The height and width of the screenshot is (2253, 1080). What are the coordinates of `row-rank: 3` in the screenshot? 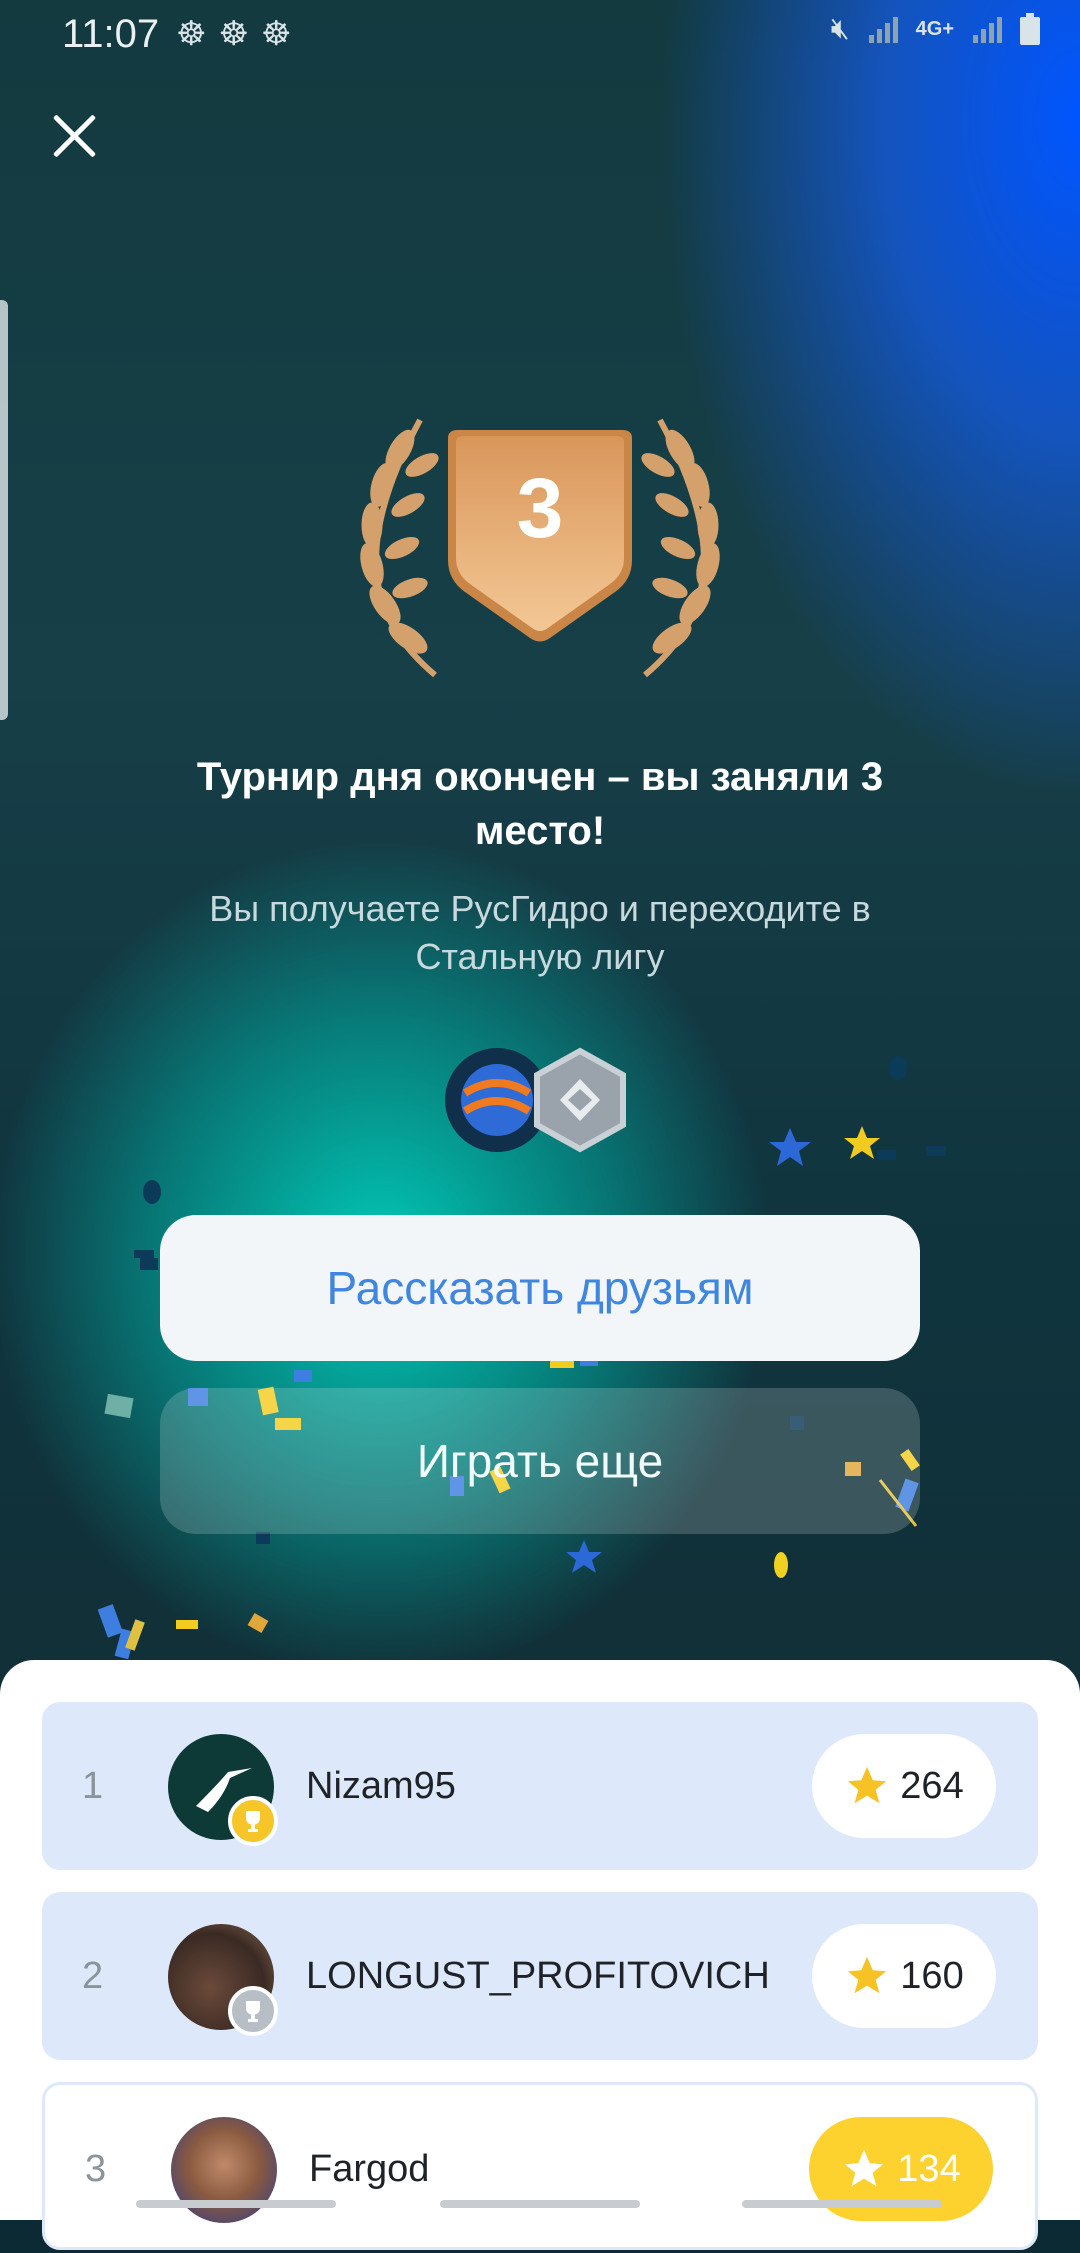 It's located at (96, 2169).